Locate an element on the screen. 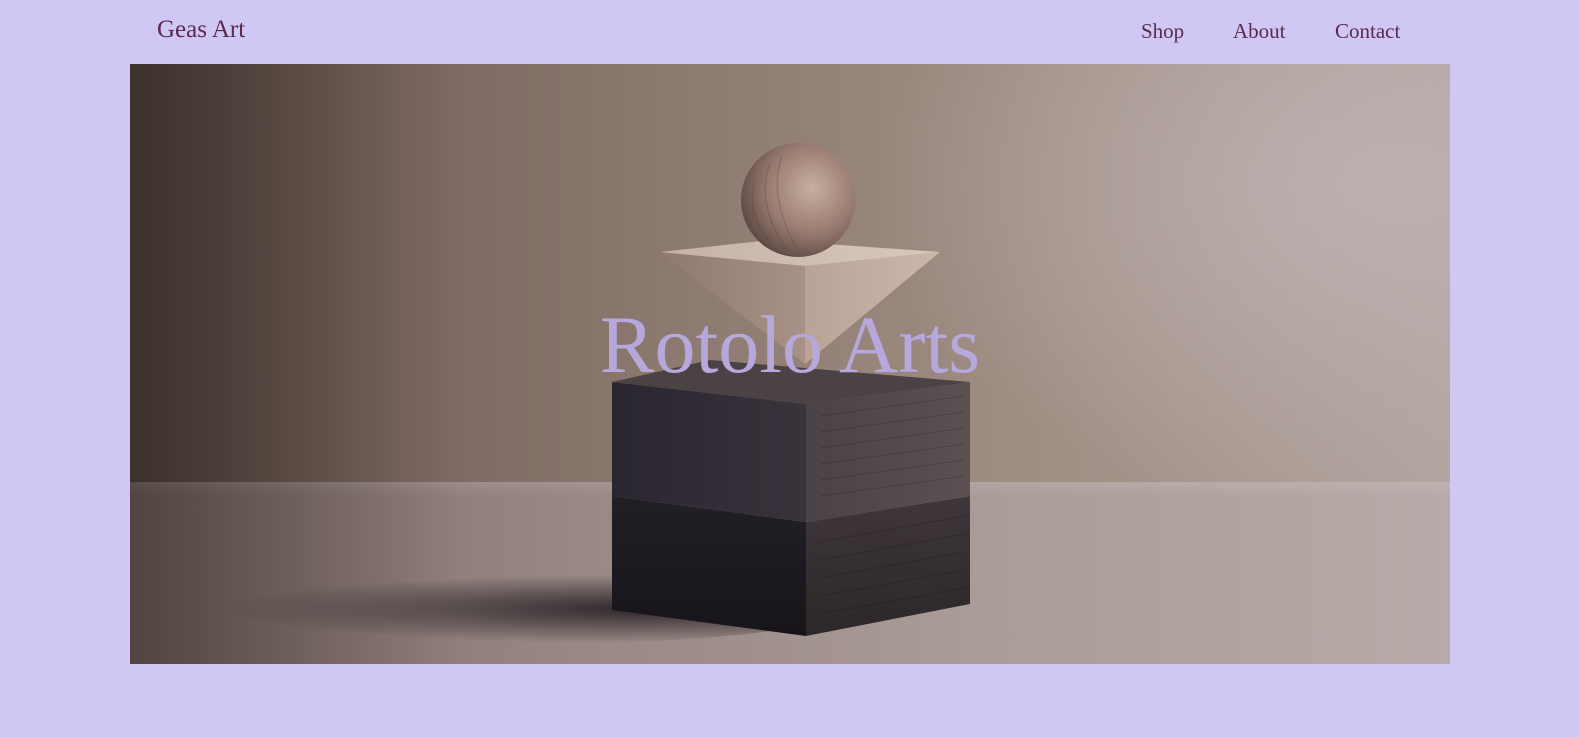 Image resolution: width=1579 pixels, height=737 pixels. brand-logo-link: Geas Art is located at coordinates (201, 30).